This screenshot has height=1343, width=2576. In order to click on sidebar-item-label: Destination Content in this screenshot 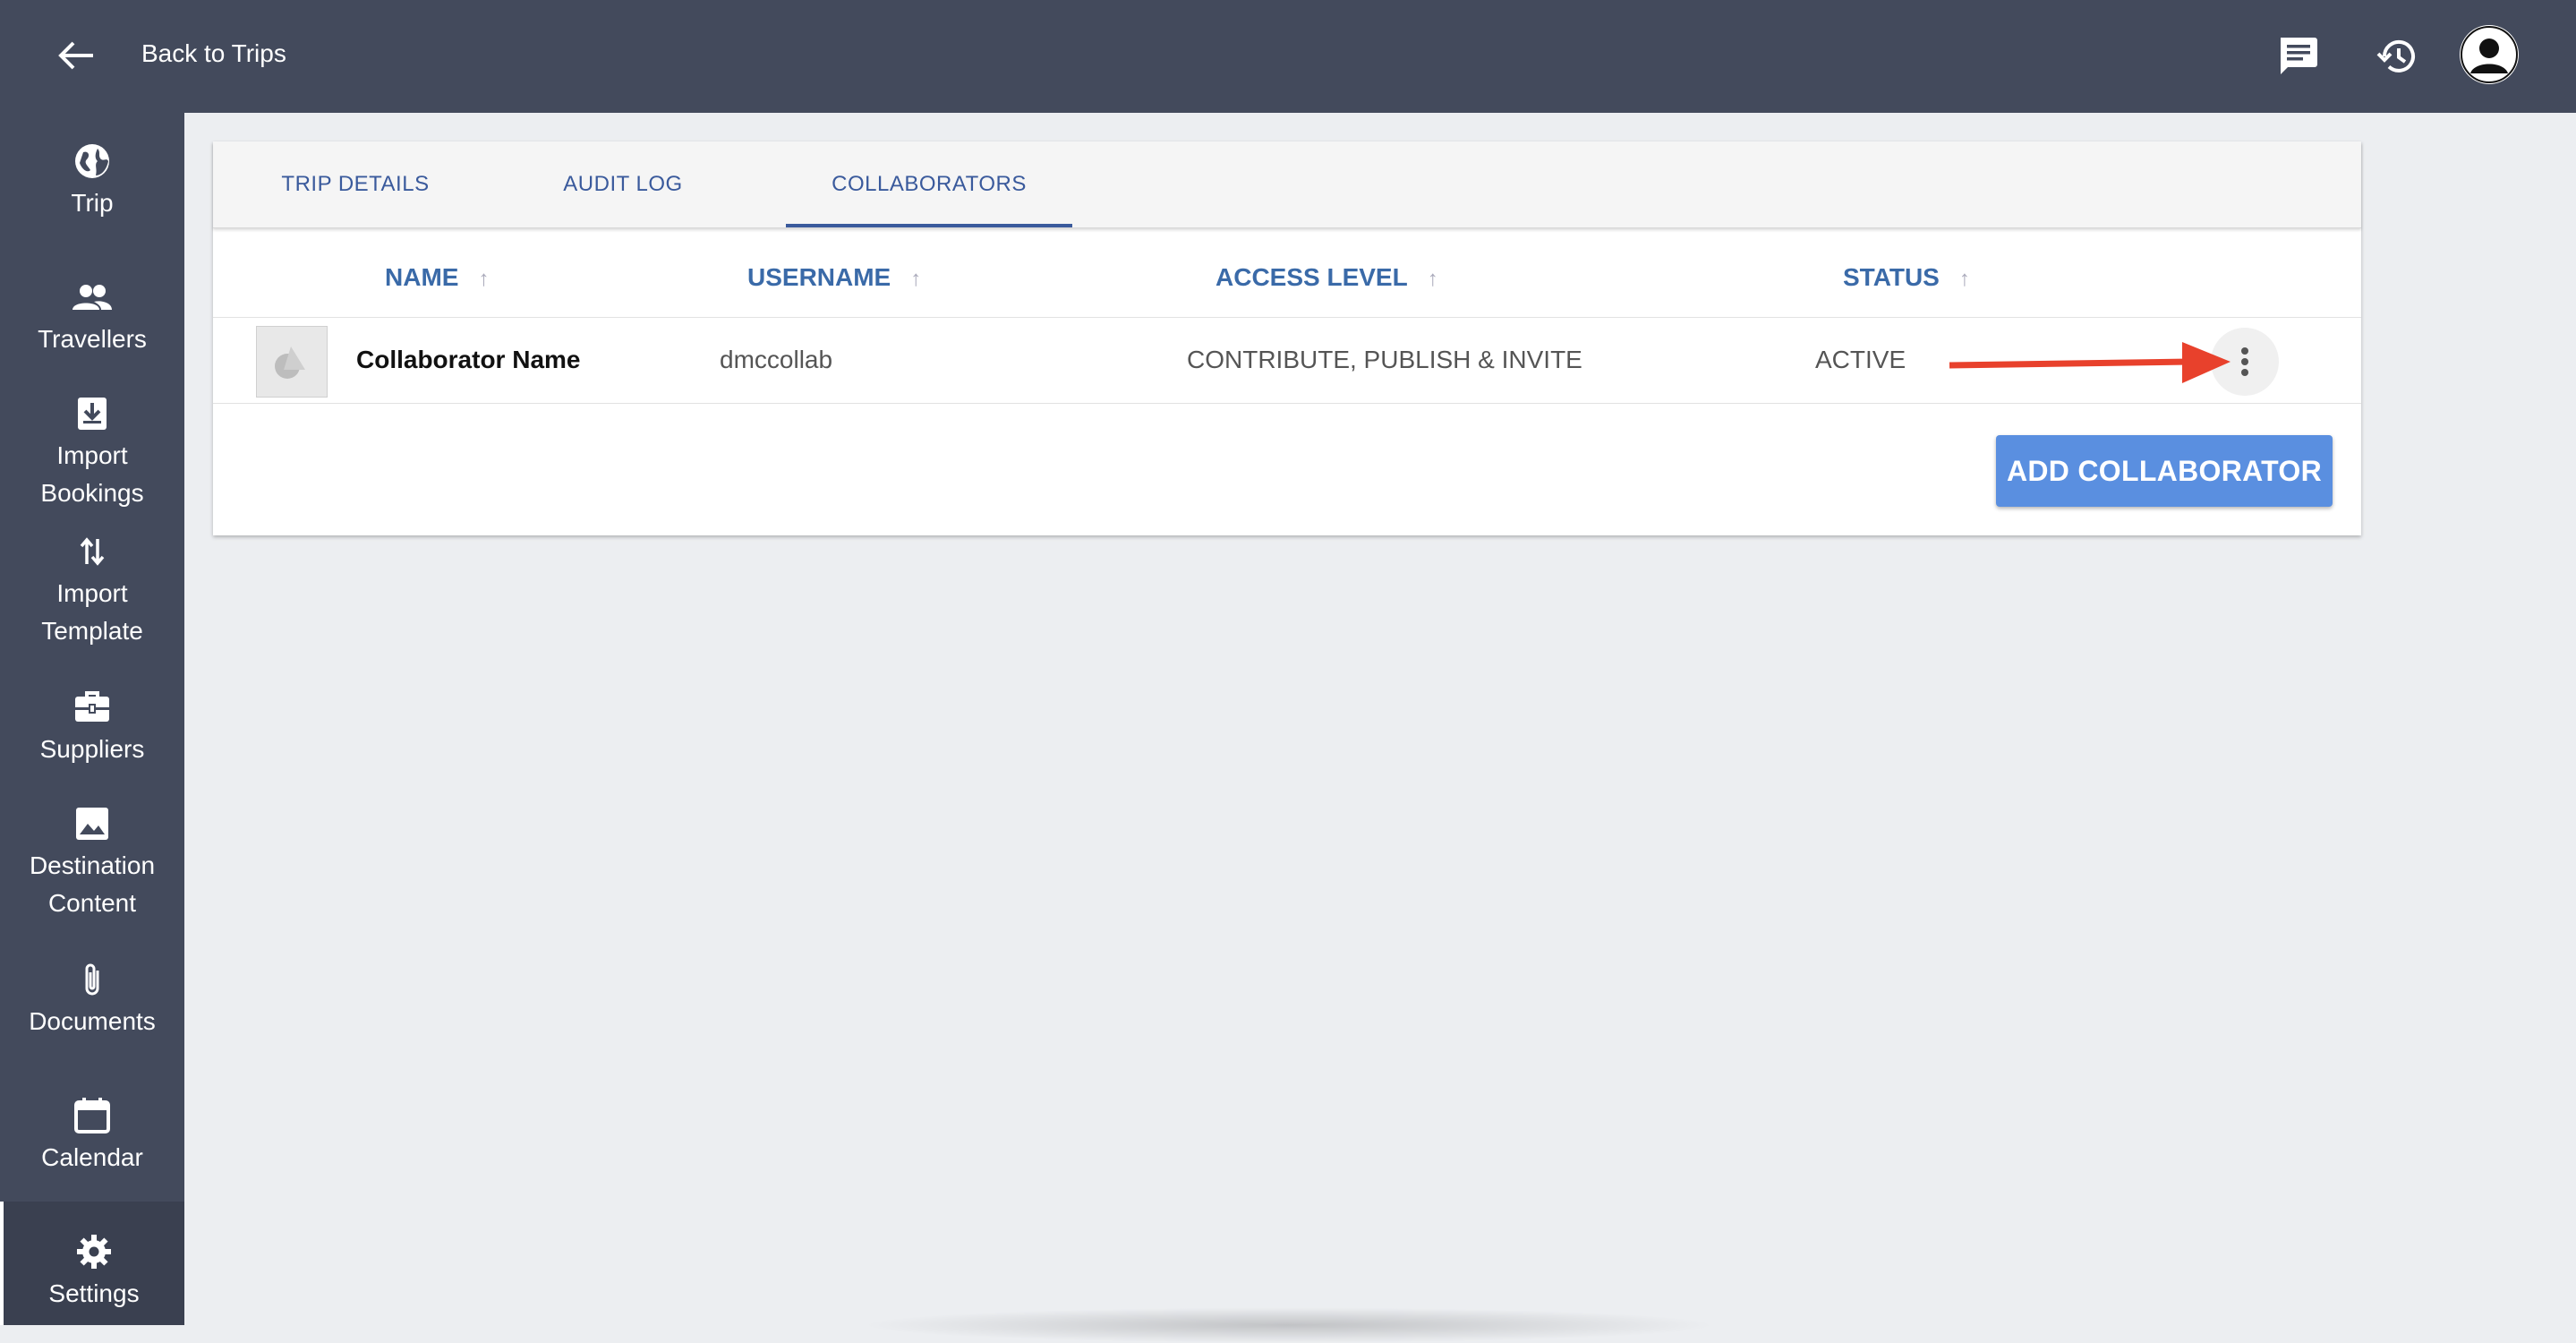, I will do `click(92, 884)`.